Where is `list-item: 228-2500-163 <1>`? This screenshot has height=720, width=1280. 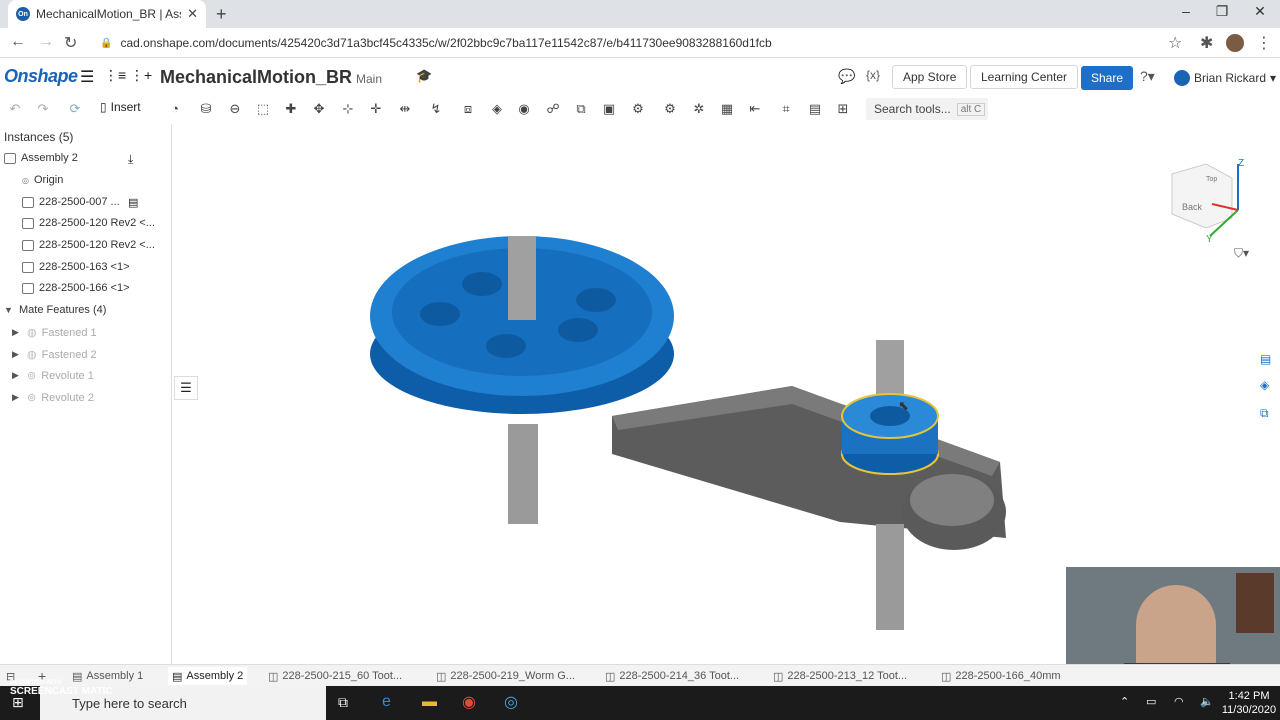 list-item: 228-2500-163 <1> is located at coordinates (76, 267).